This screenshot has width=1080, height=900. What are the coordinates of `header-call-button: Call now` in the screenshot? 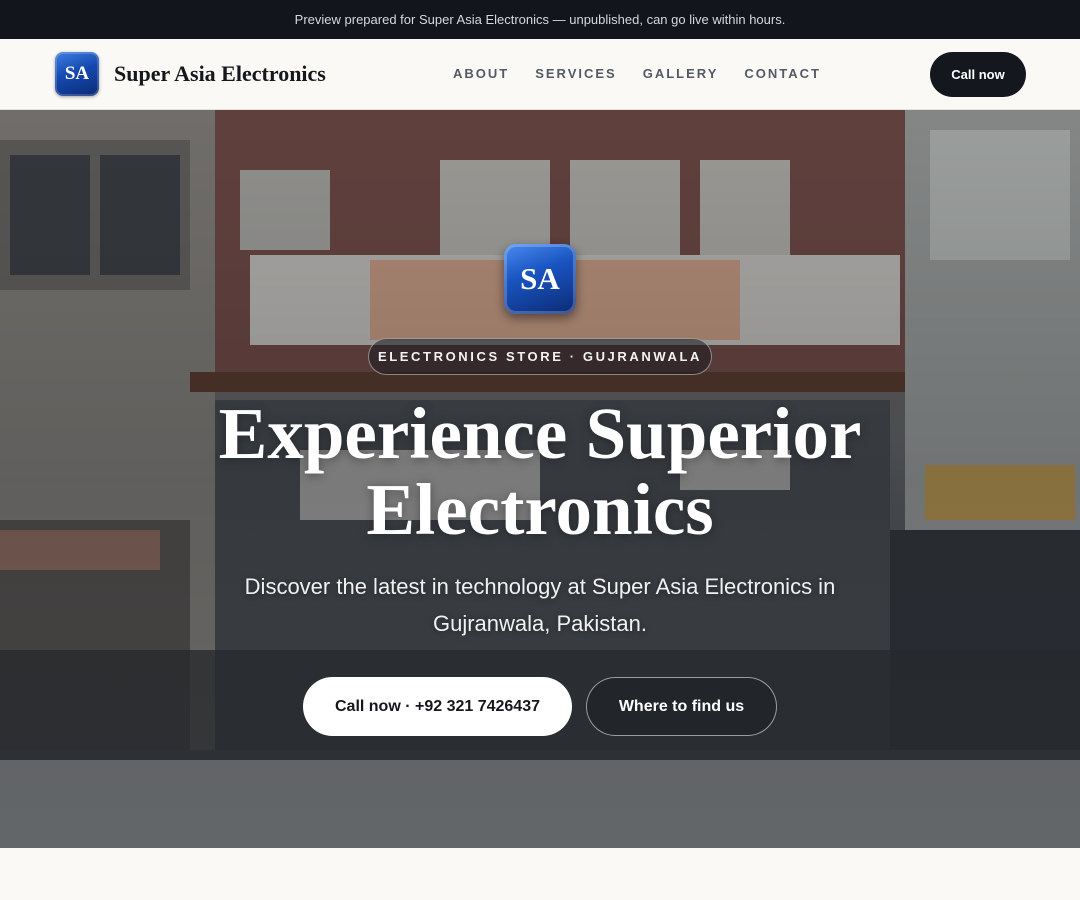 It's located at (978, 74).